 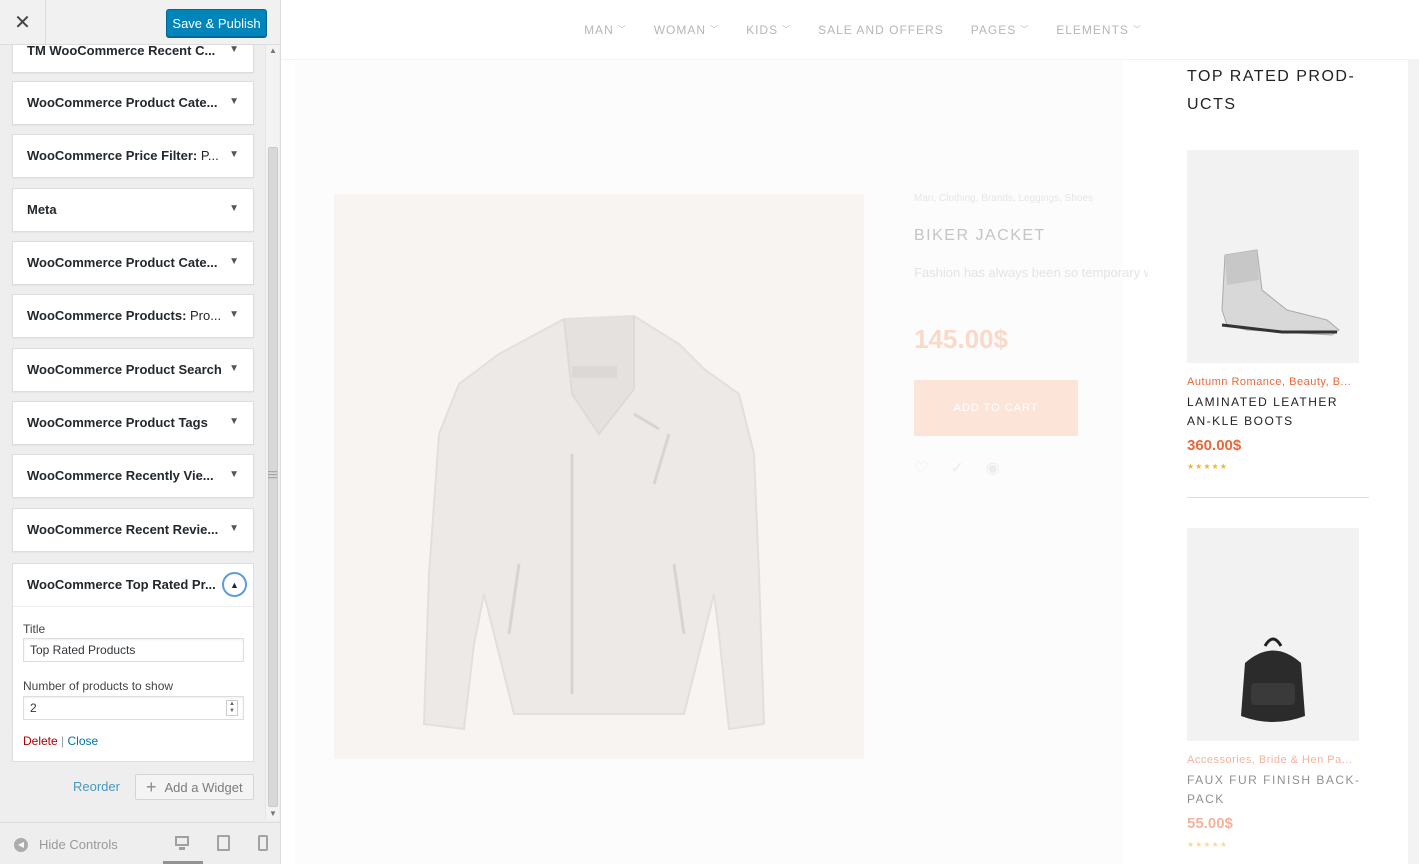 I want to click on widget-item: WooCommerce Recently Vie... ▼, so click(x=133, y=476).